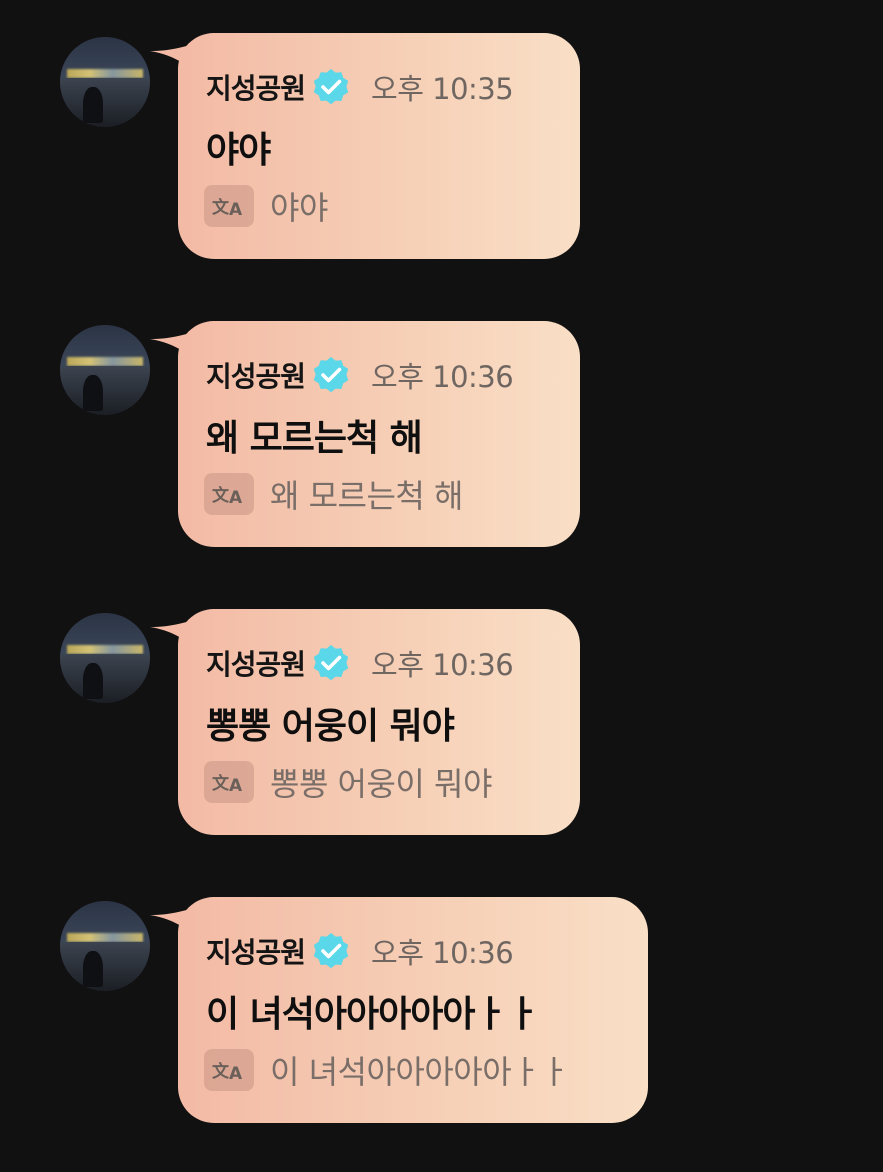 Image resolution: width=883 pixels, height=1172 pixels. What do you see at coordinates (366, 496) in the screenshot?
I see `translated-text: 왜 모르는척 해` at bounding box center [366, 496].